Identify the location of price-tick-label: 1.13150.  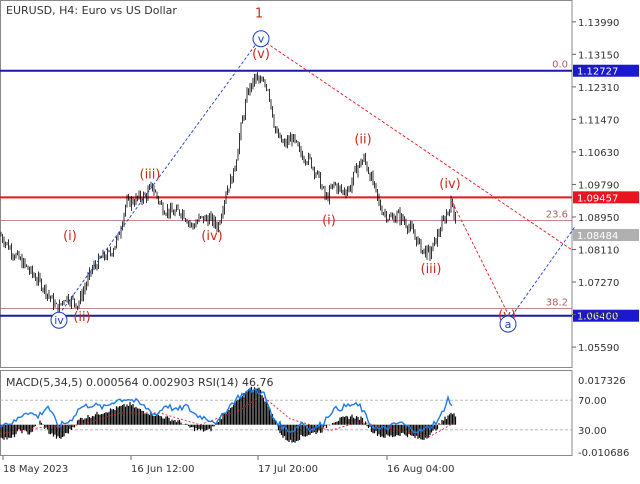
(598, 55).